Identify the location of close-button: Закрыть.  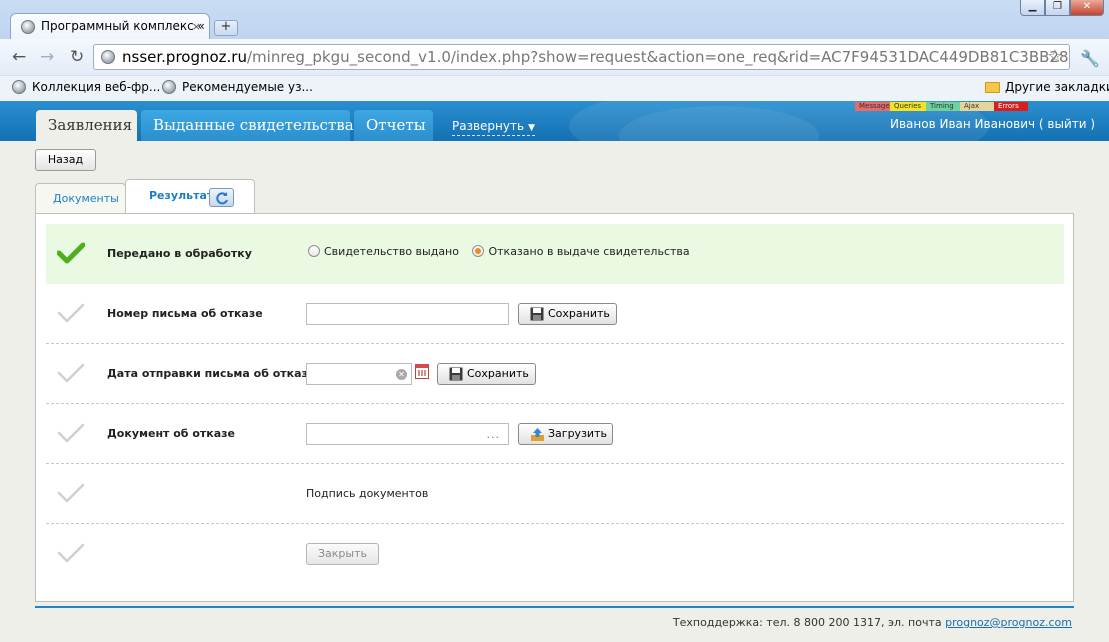
(342, 554).